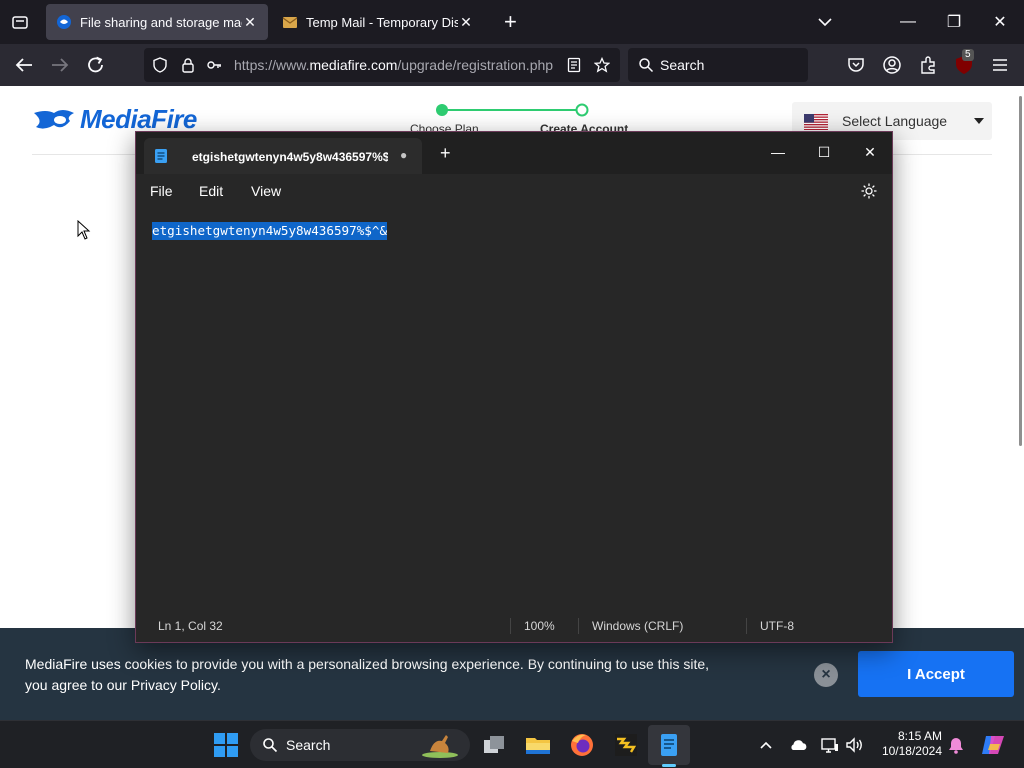 The height and width of the screenshot is (768, 1024). What do you see at coordinates (919, 736) in the screenshot?
I see `clock-time: 8:15 AM` at bounding box center [919, 736].